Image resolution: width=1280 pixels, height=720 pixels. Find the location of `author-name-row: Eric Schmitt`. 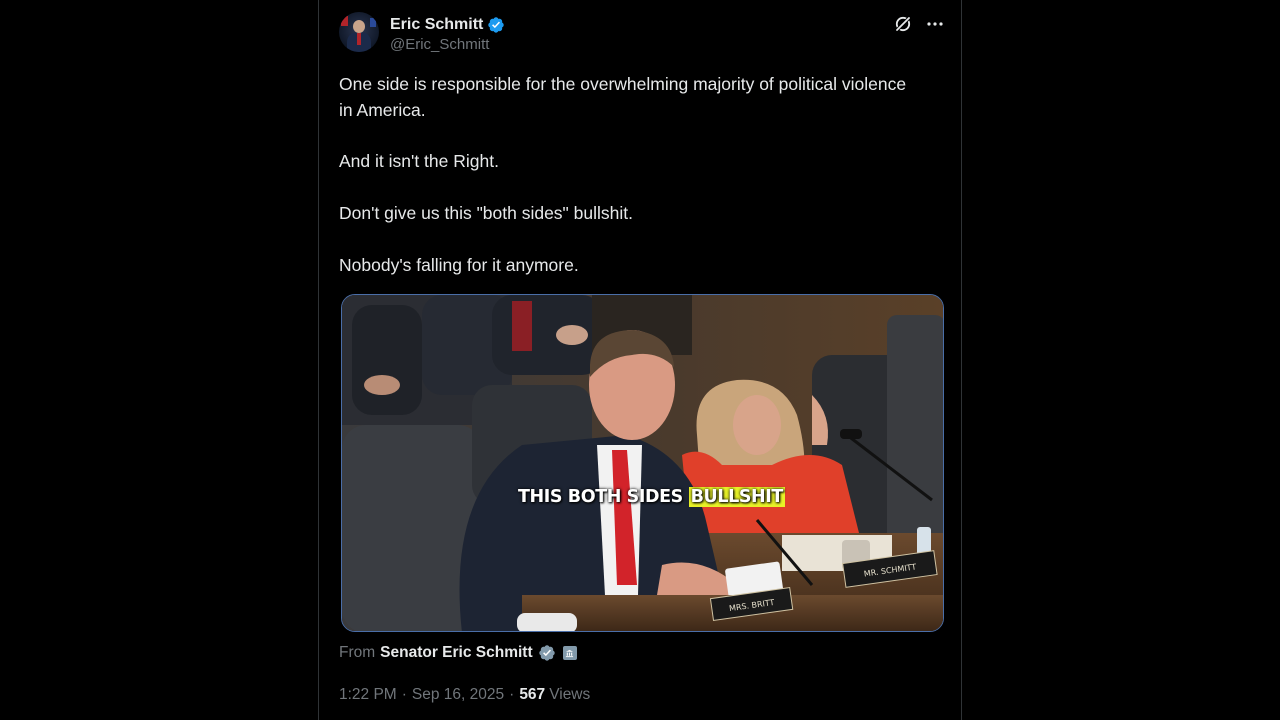

author-name-row: Eric Schmitt is located at coordinates (447, 25).